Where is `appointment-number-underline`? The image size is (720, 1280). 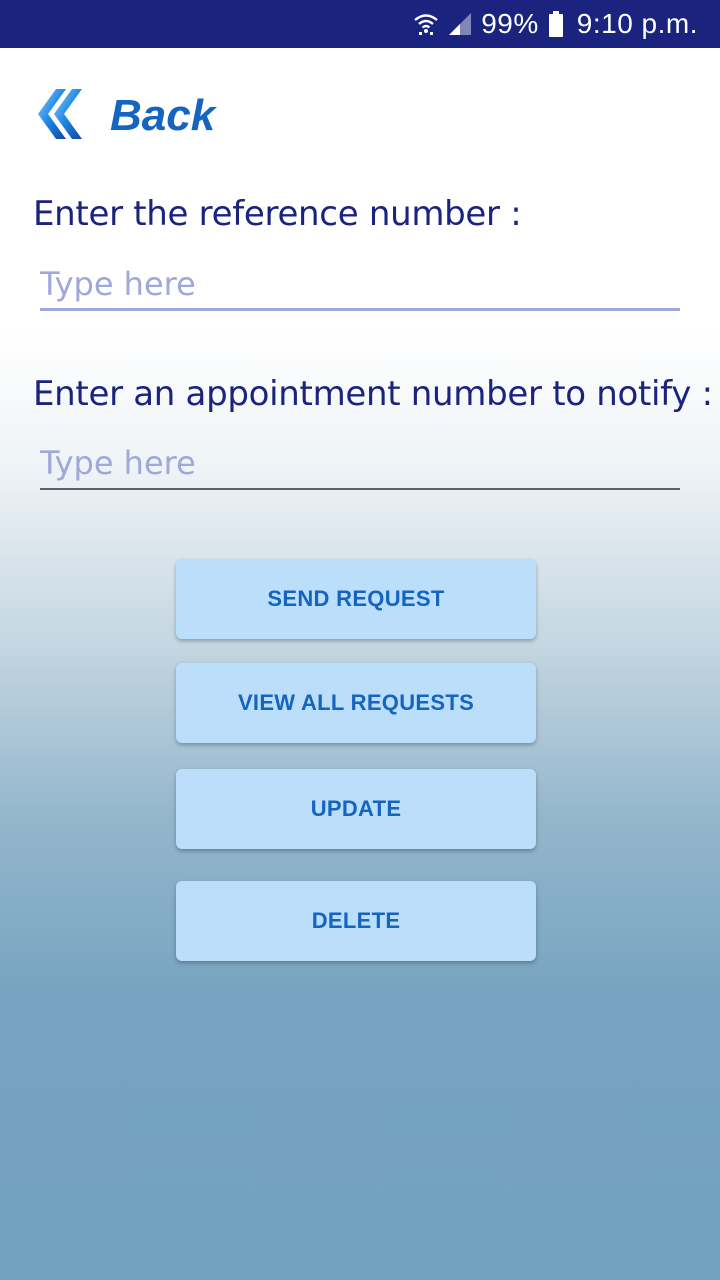 appointment-number-underline is located at coordinates (360, 489).